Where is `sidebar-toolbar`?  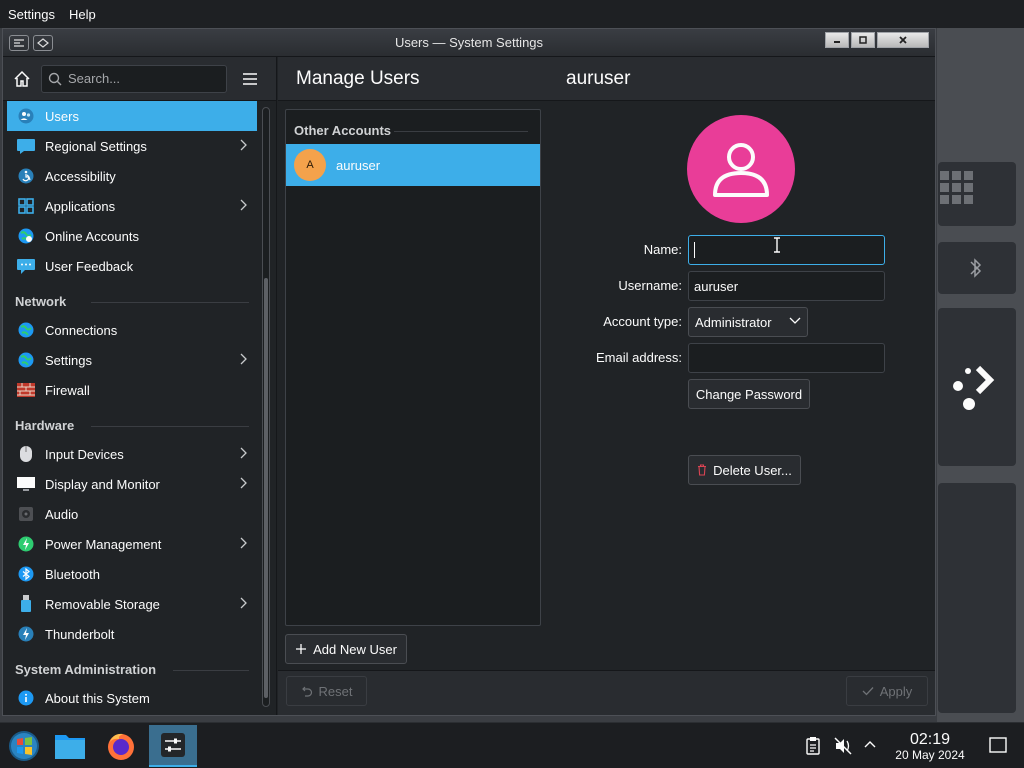 sidebar-toolbar is located at coordinates (139, 79).